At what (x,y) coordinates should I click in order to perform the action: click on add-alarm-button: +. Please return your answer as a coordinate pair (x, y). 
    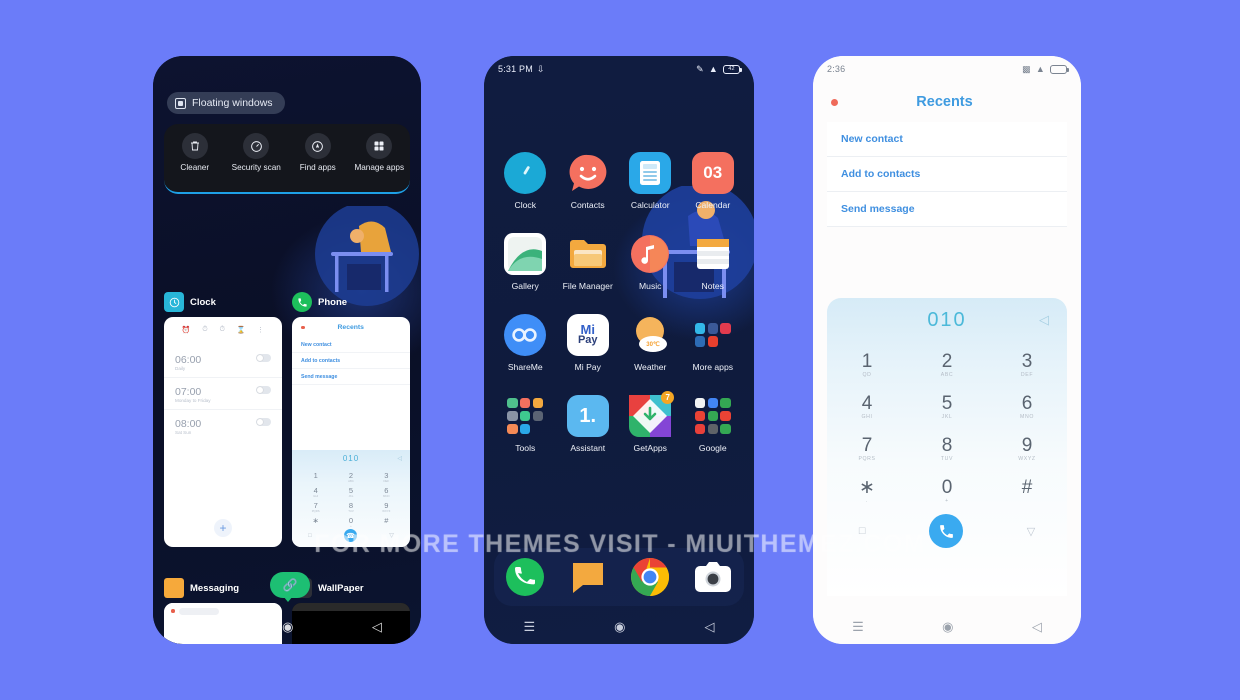
    Looking at the image, I should click on (223, 528).